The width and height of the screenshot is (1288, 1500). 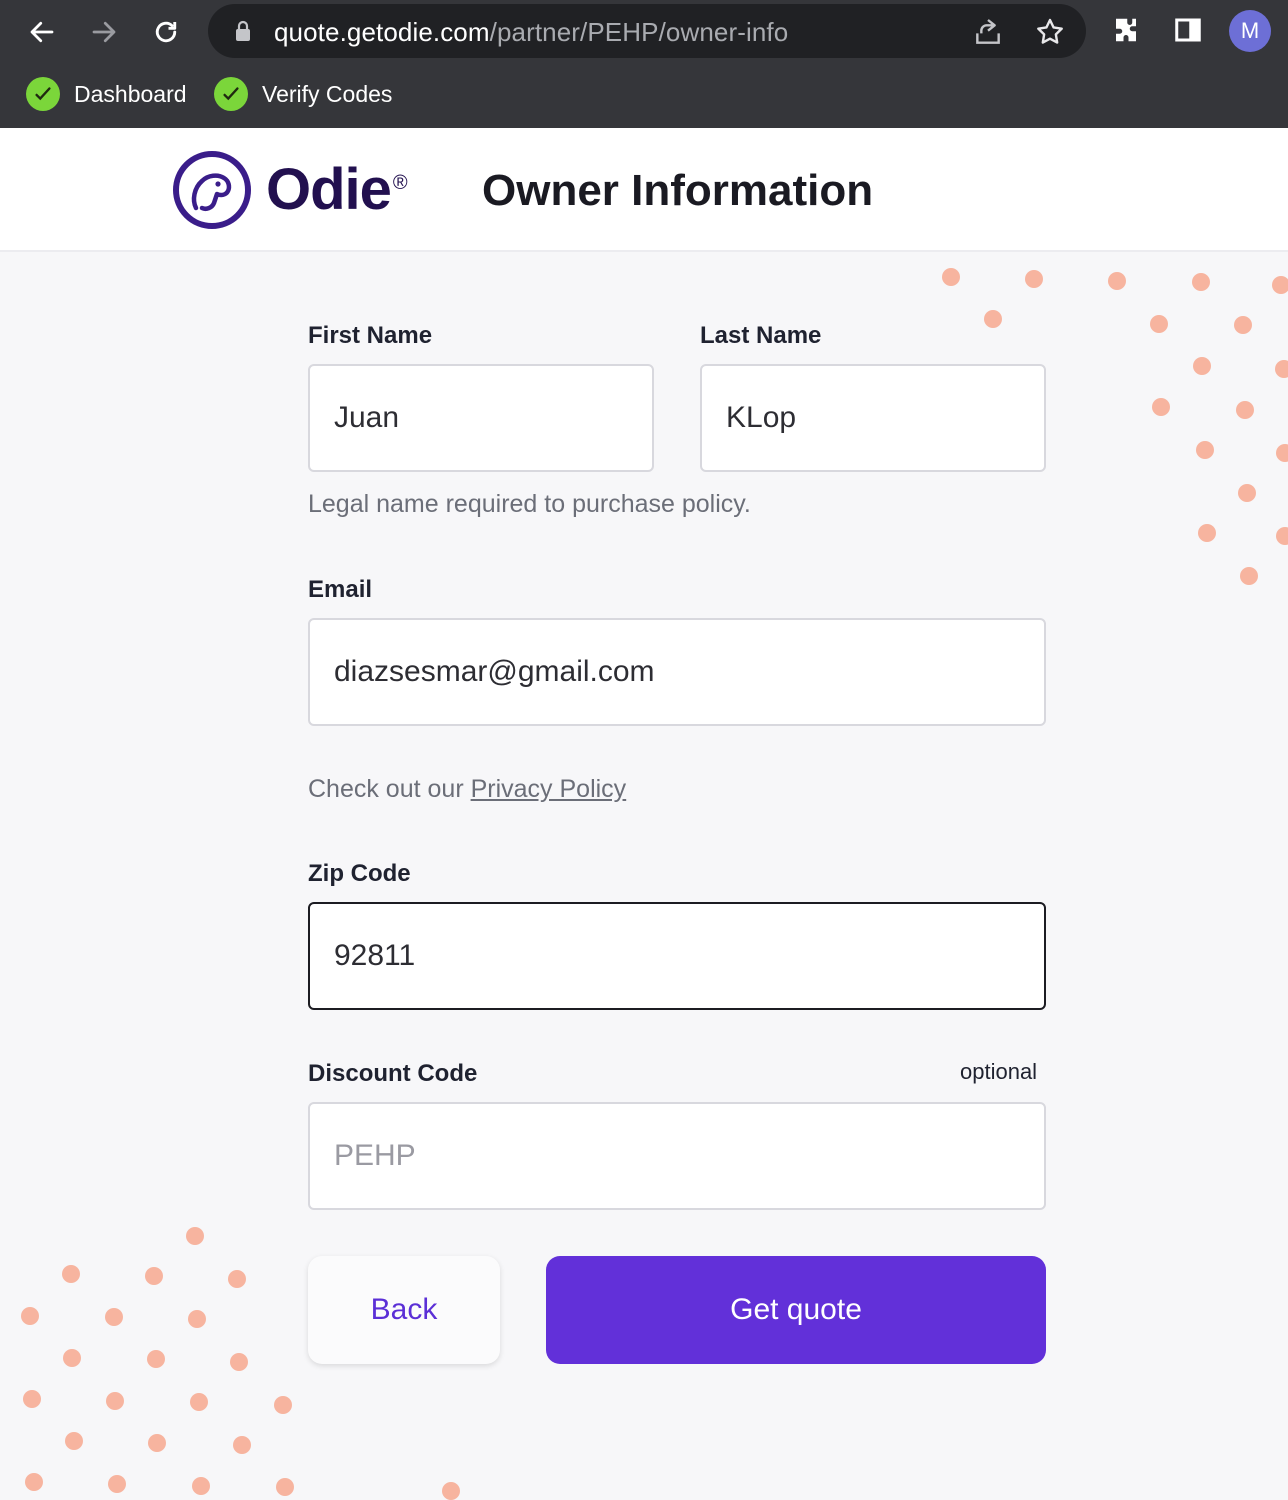 I want to click on share-icon, so click(x=988, y=32).